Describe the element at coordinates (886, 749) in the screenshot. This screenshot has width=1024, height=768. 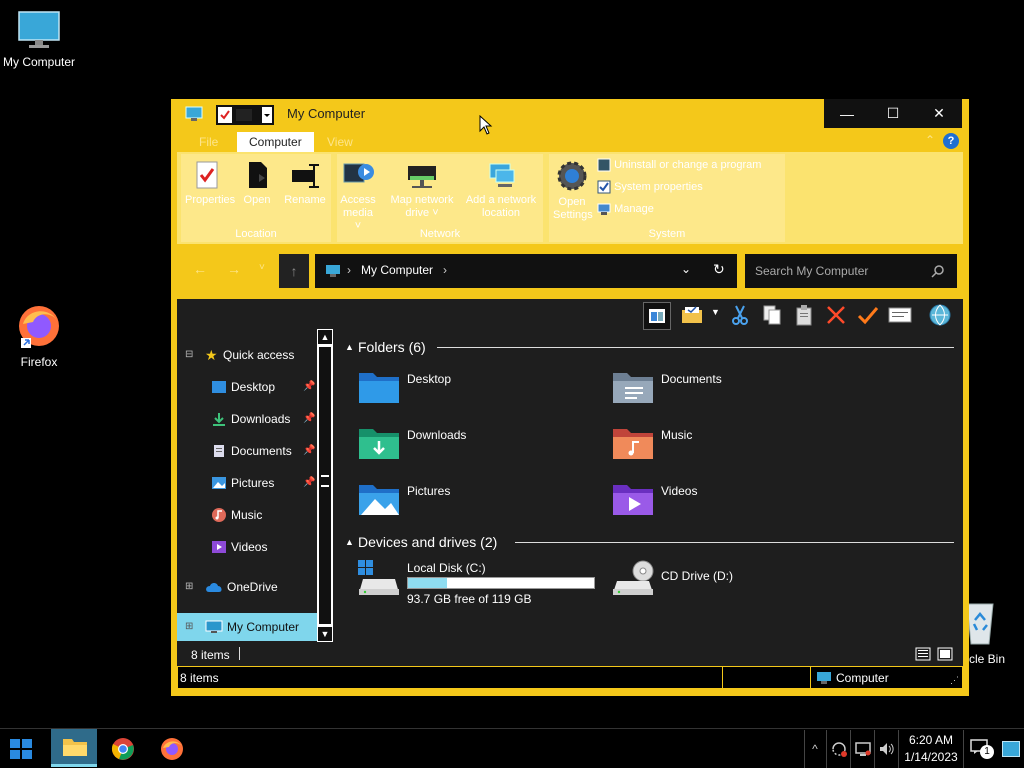
I see `volume-icon` at that location.